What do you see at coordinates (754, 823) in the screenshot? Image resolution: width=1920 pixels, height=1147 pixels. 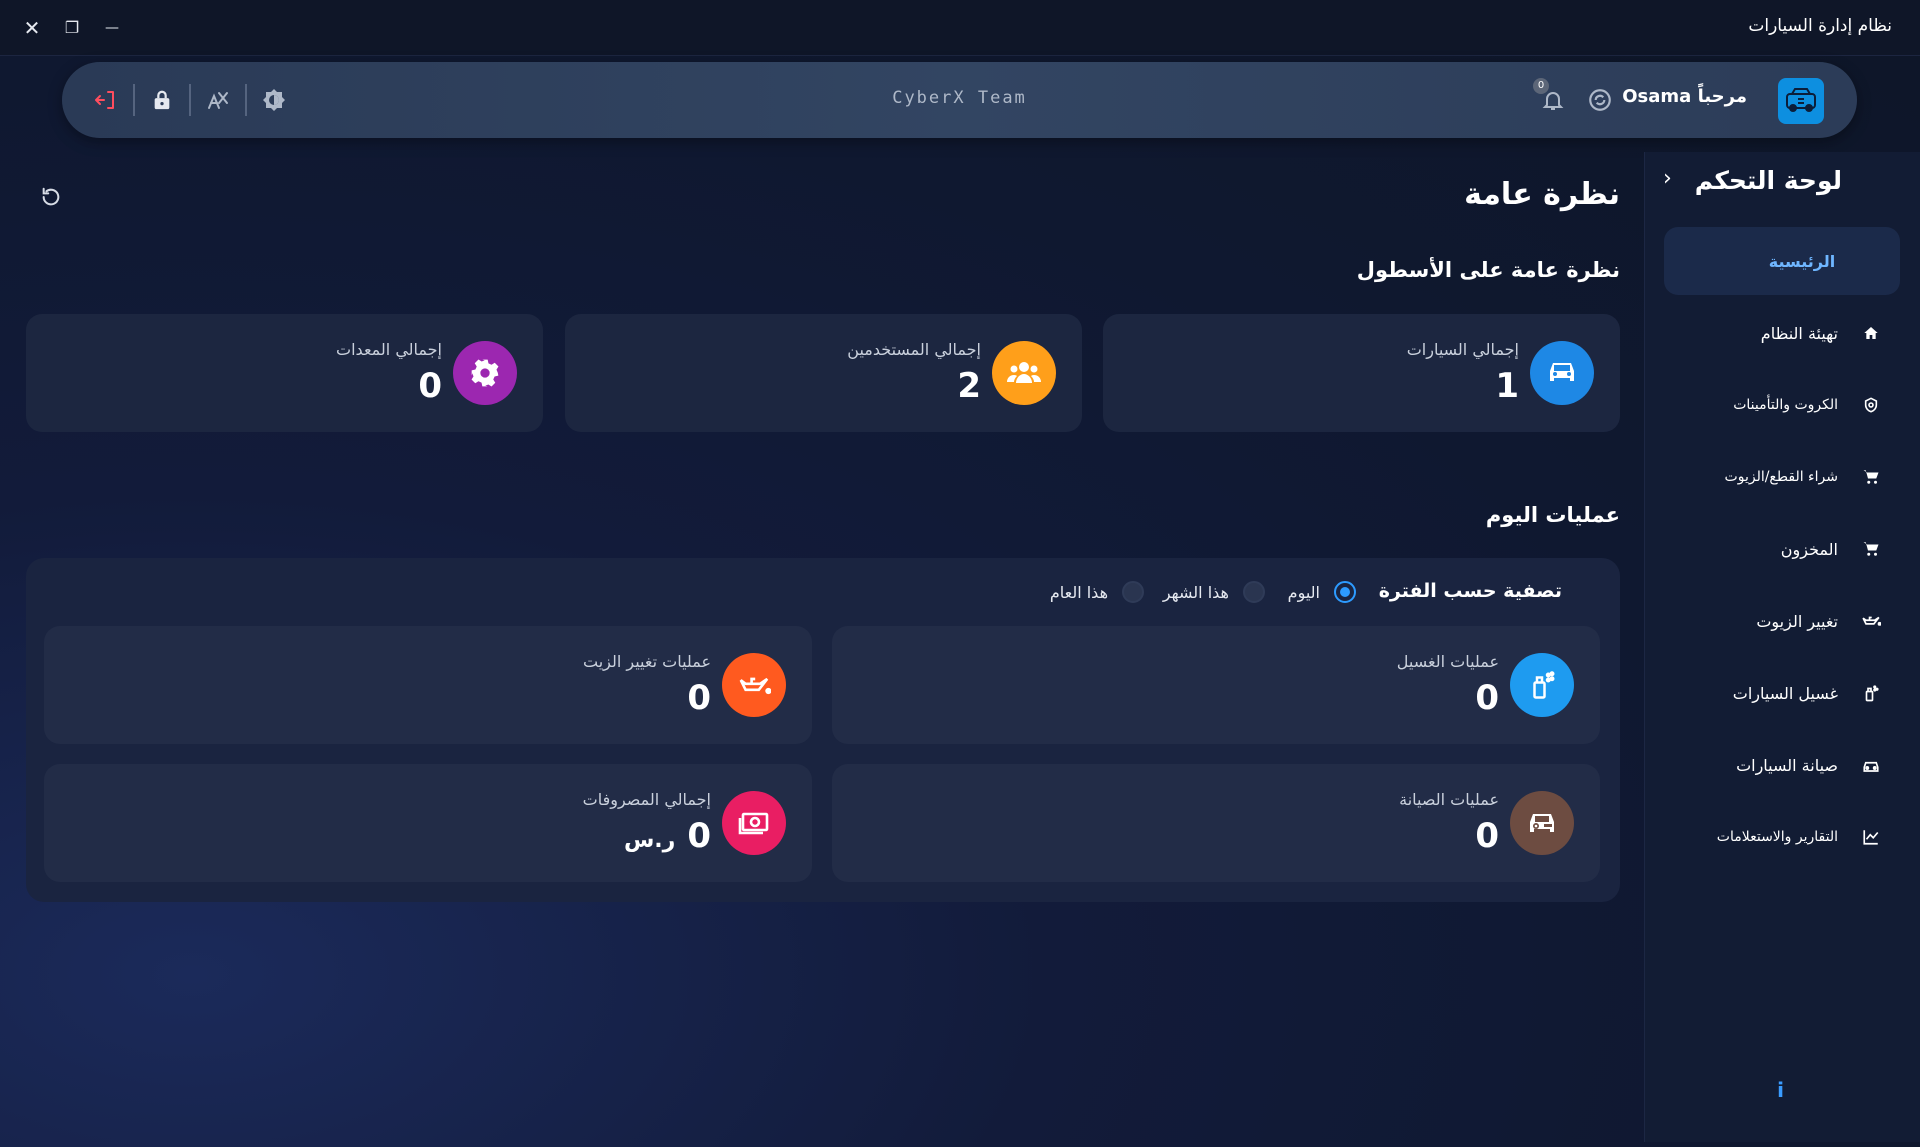 I see `money-icon` at bounding box center [754, 823].